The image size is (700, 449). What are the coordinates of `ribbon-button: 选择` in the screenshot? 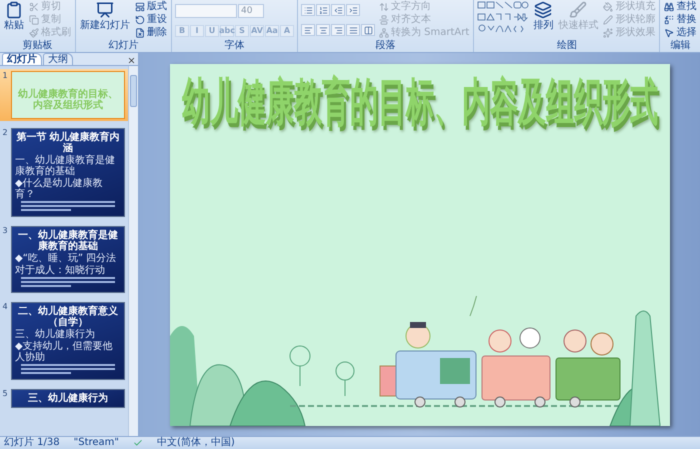 It's located at (680, 33).